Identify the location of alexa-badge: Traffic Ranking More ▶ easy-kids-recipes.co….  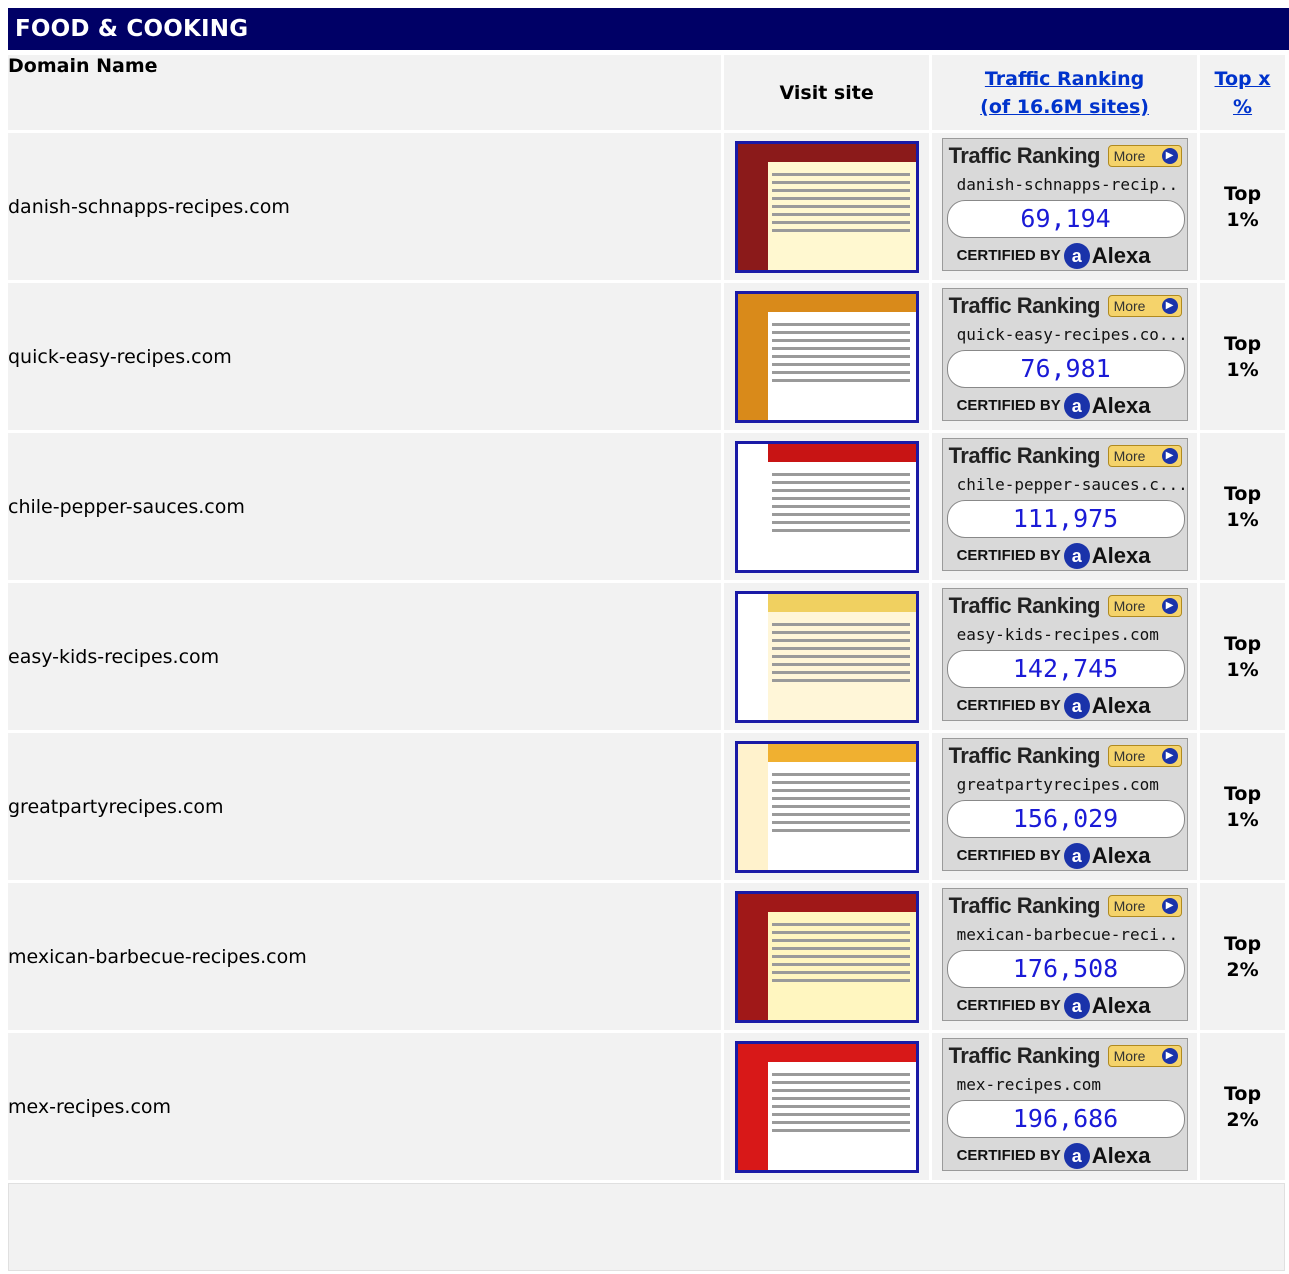
(1064, 654).